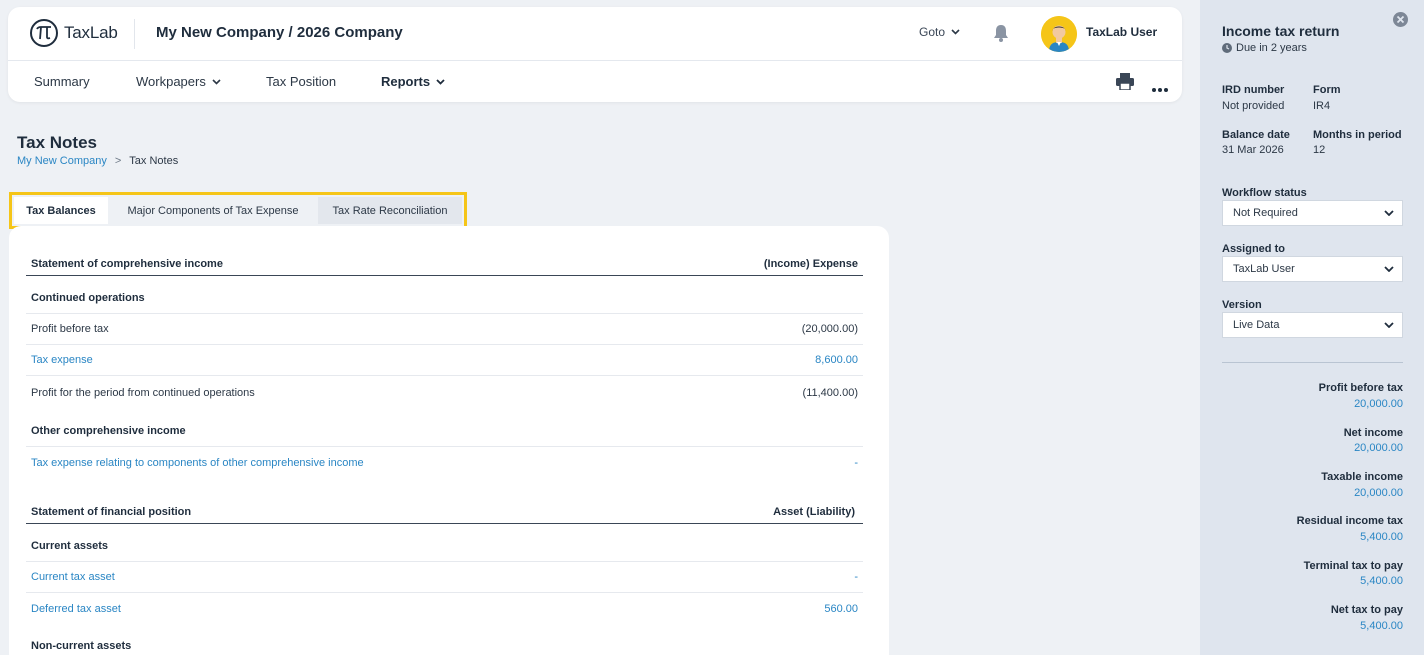 The image size is (1424, 655). Describe the element at coordinates (1265, 213) in the screenshot. I see `workflow-status-value: Not Required` at that location.